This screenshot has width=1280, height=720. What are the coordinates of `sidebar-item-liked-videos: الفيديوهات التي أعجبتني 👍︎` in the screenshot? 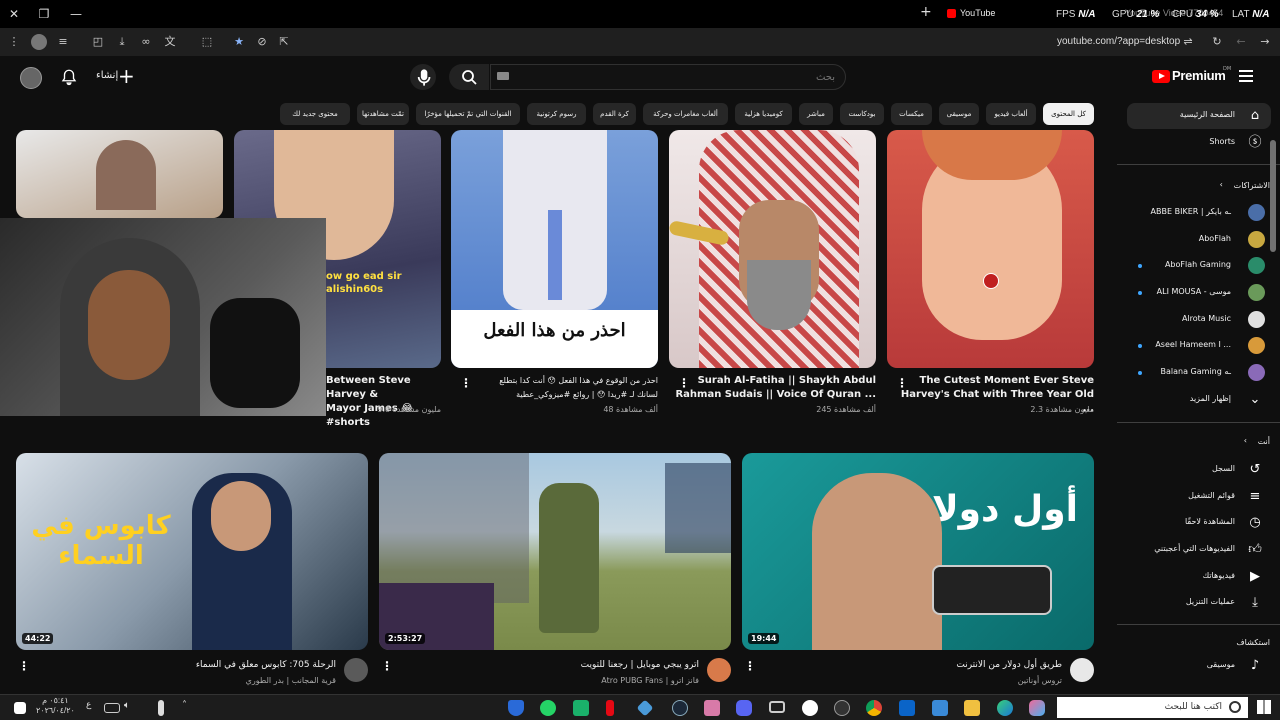 It's located at (1199, 550).